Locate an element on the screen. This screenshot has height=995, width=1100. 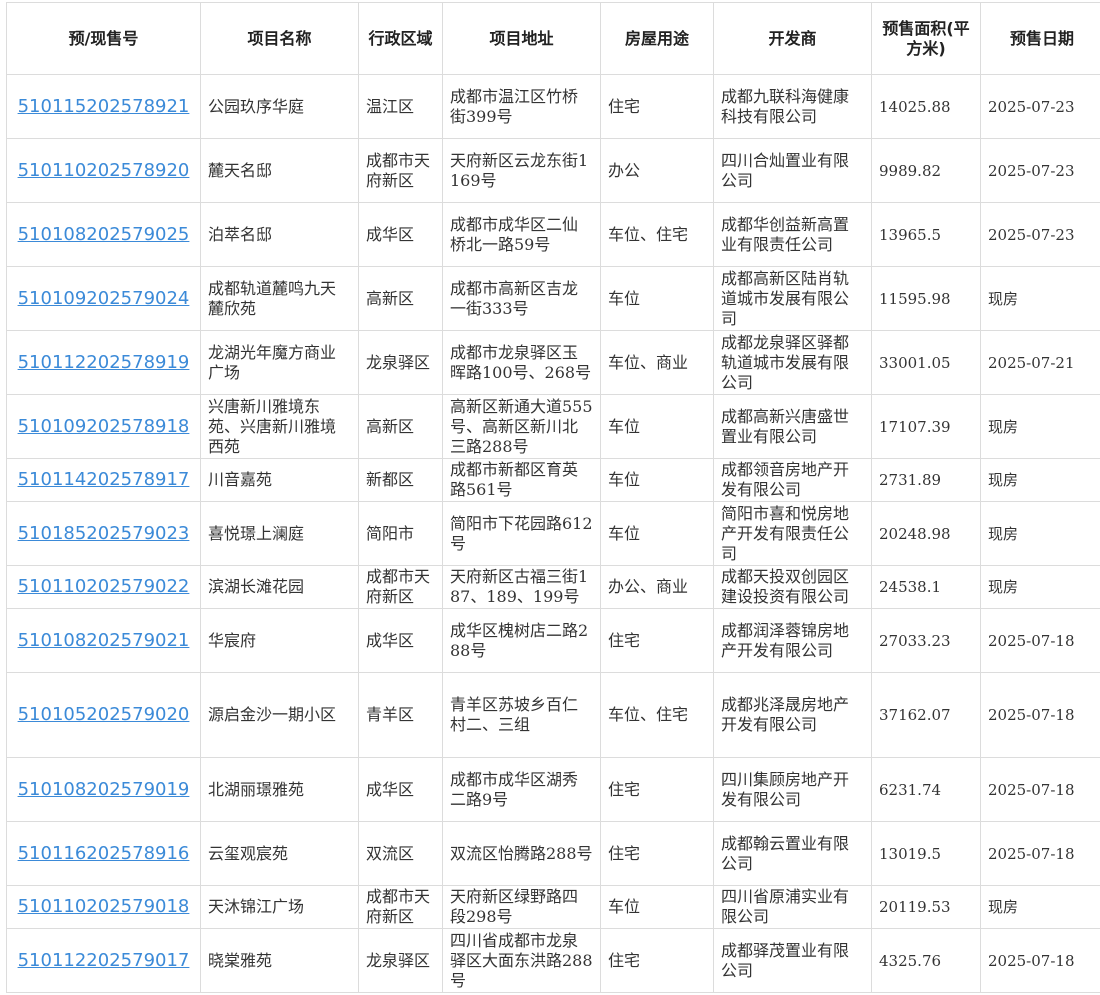
name-cell: 源启金沙一期小区 is located at coordinates (279, 715).